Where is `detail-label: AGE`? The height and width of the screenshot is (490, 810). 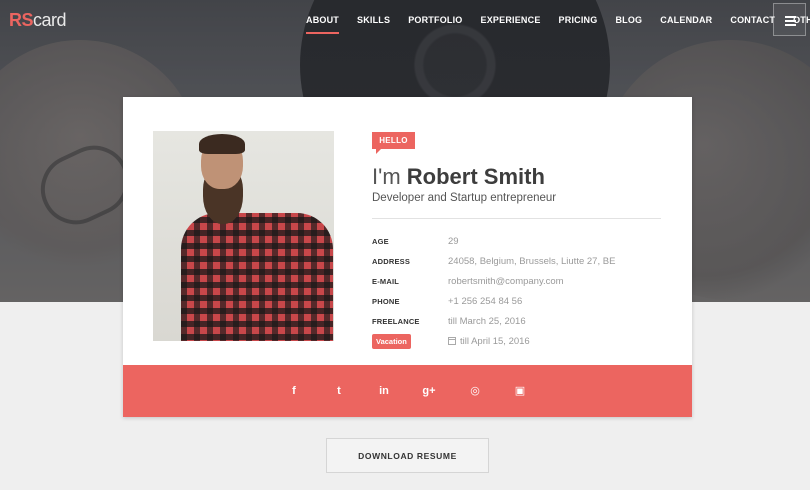
detail-label: AGE is located at coordinates (380, 241).